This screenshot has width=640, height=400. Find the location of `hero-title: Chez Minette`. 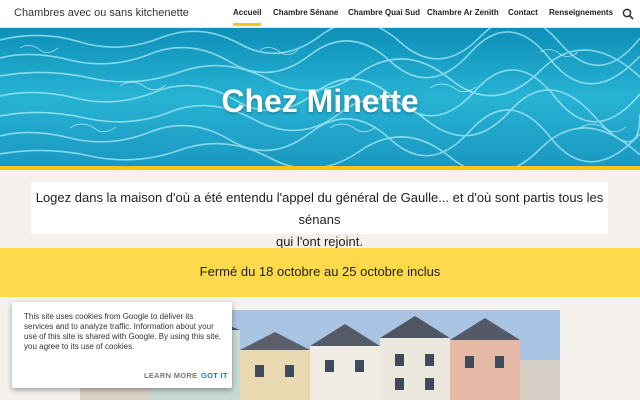

hero-title: Chez Minette is located at coordinates (320, 101).